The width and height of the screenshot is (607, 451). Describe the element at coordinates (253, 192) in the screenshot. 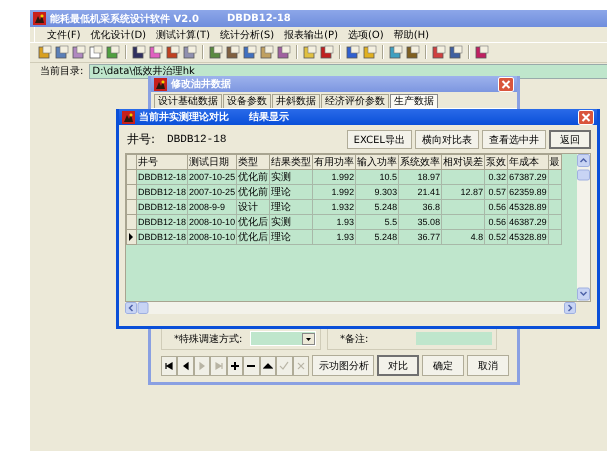

I see `table-cell: 优化前` at that location.